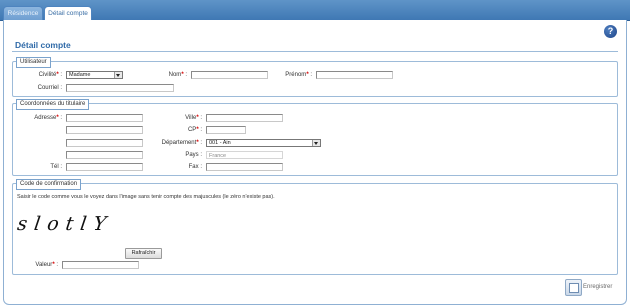  Describe the element at coordinates (104, 167) in the screenshot. I see `tel-input` at that location.